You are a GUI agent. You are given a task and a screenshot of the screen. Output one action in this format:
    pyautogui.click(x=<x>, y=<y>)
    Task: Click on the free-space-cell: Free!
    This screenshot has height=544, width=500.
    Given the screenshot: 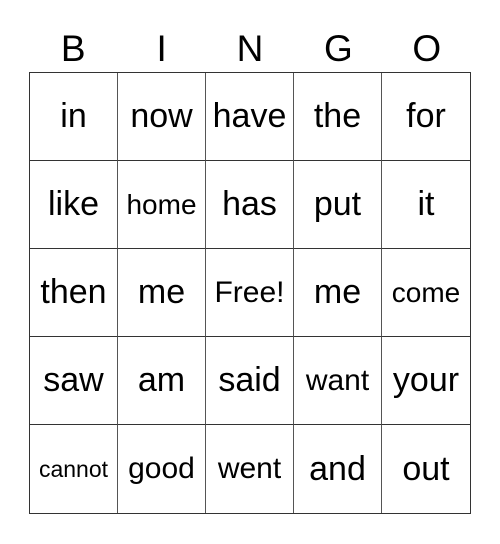 What is the action you would take?
    pyautogui.click(x=250, y=293)
    